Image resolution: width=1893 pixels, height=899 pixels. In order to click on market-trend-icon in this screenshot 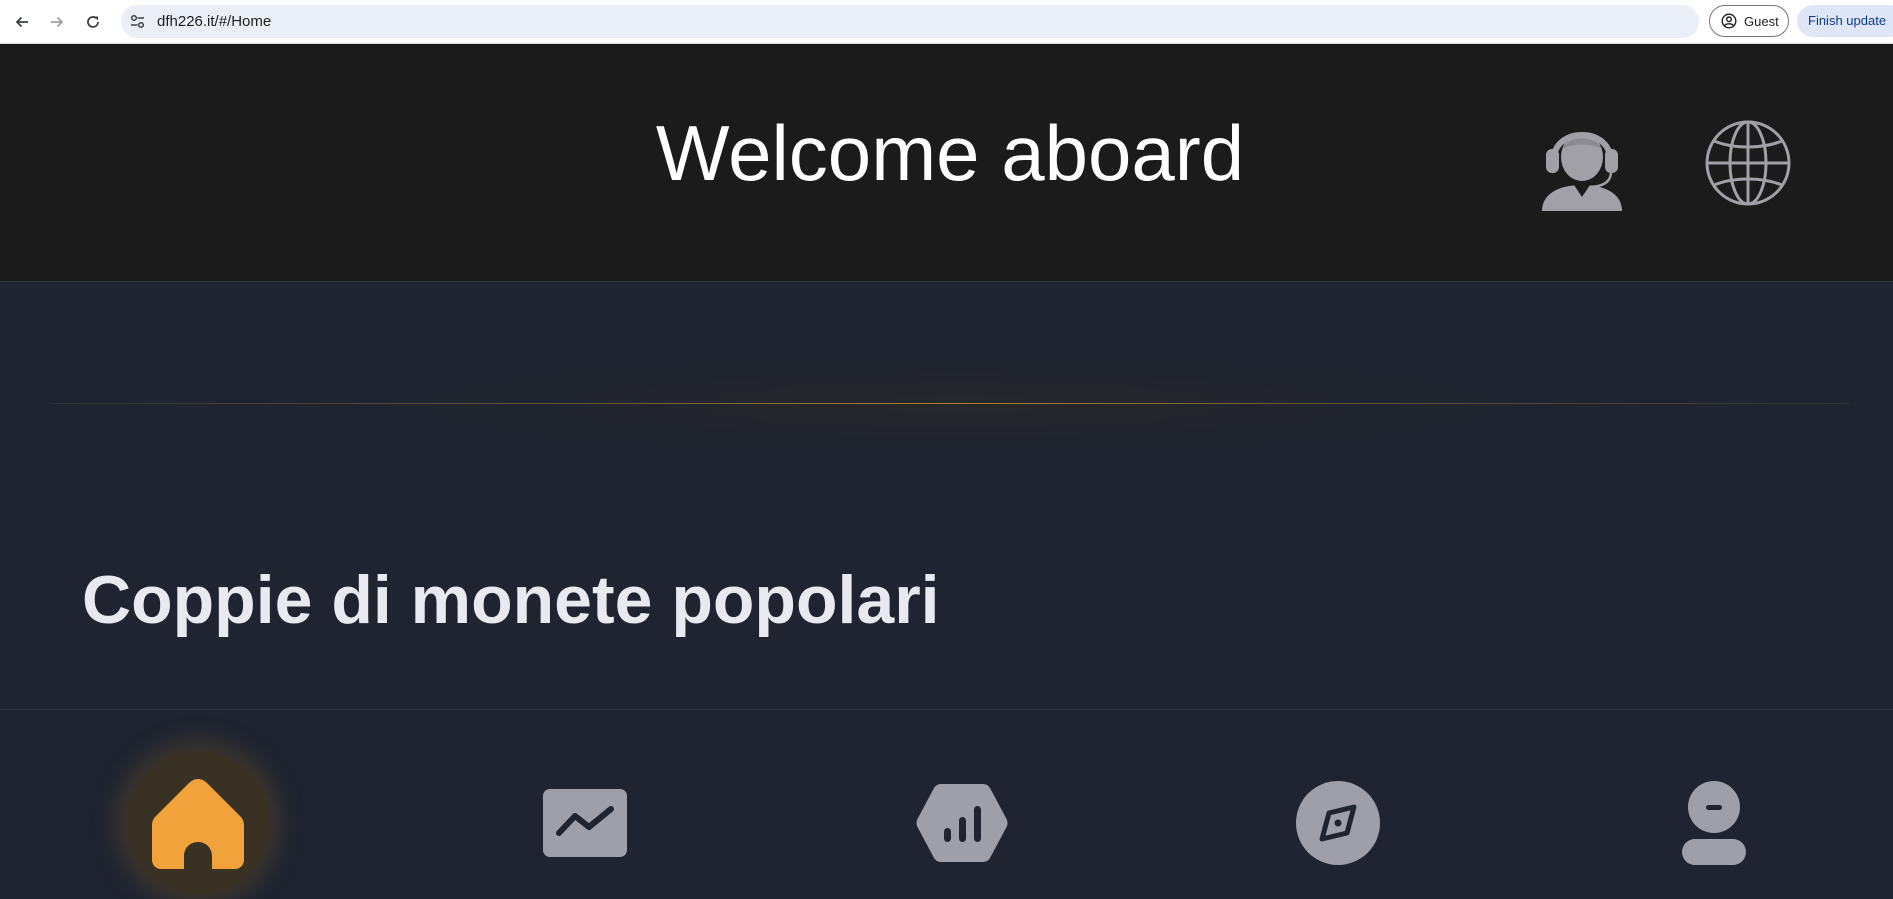, I will do `click(585, 823)`.